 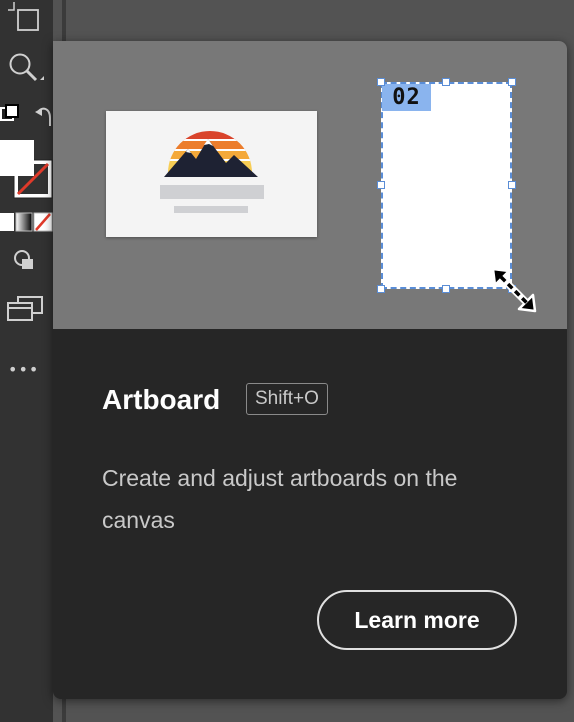 What do you see at coordinates (26, 68) in the screenshot?
I see `zoom-tool-icon` at bounding box center [26, 68].